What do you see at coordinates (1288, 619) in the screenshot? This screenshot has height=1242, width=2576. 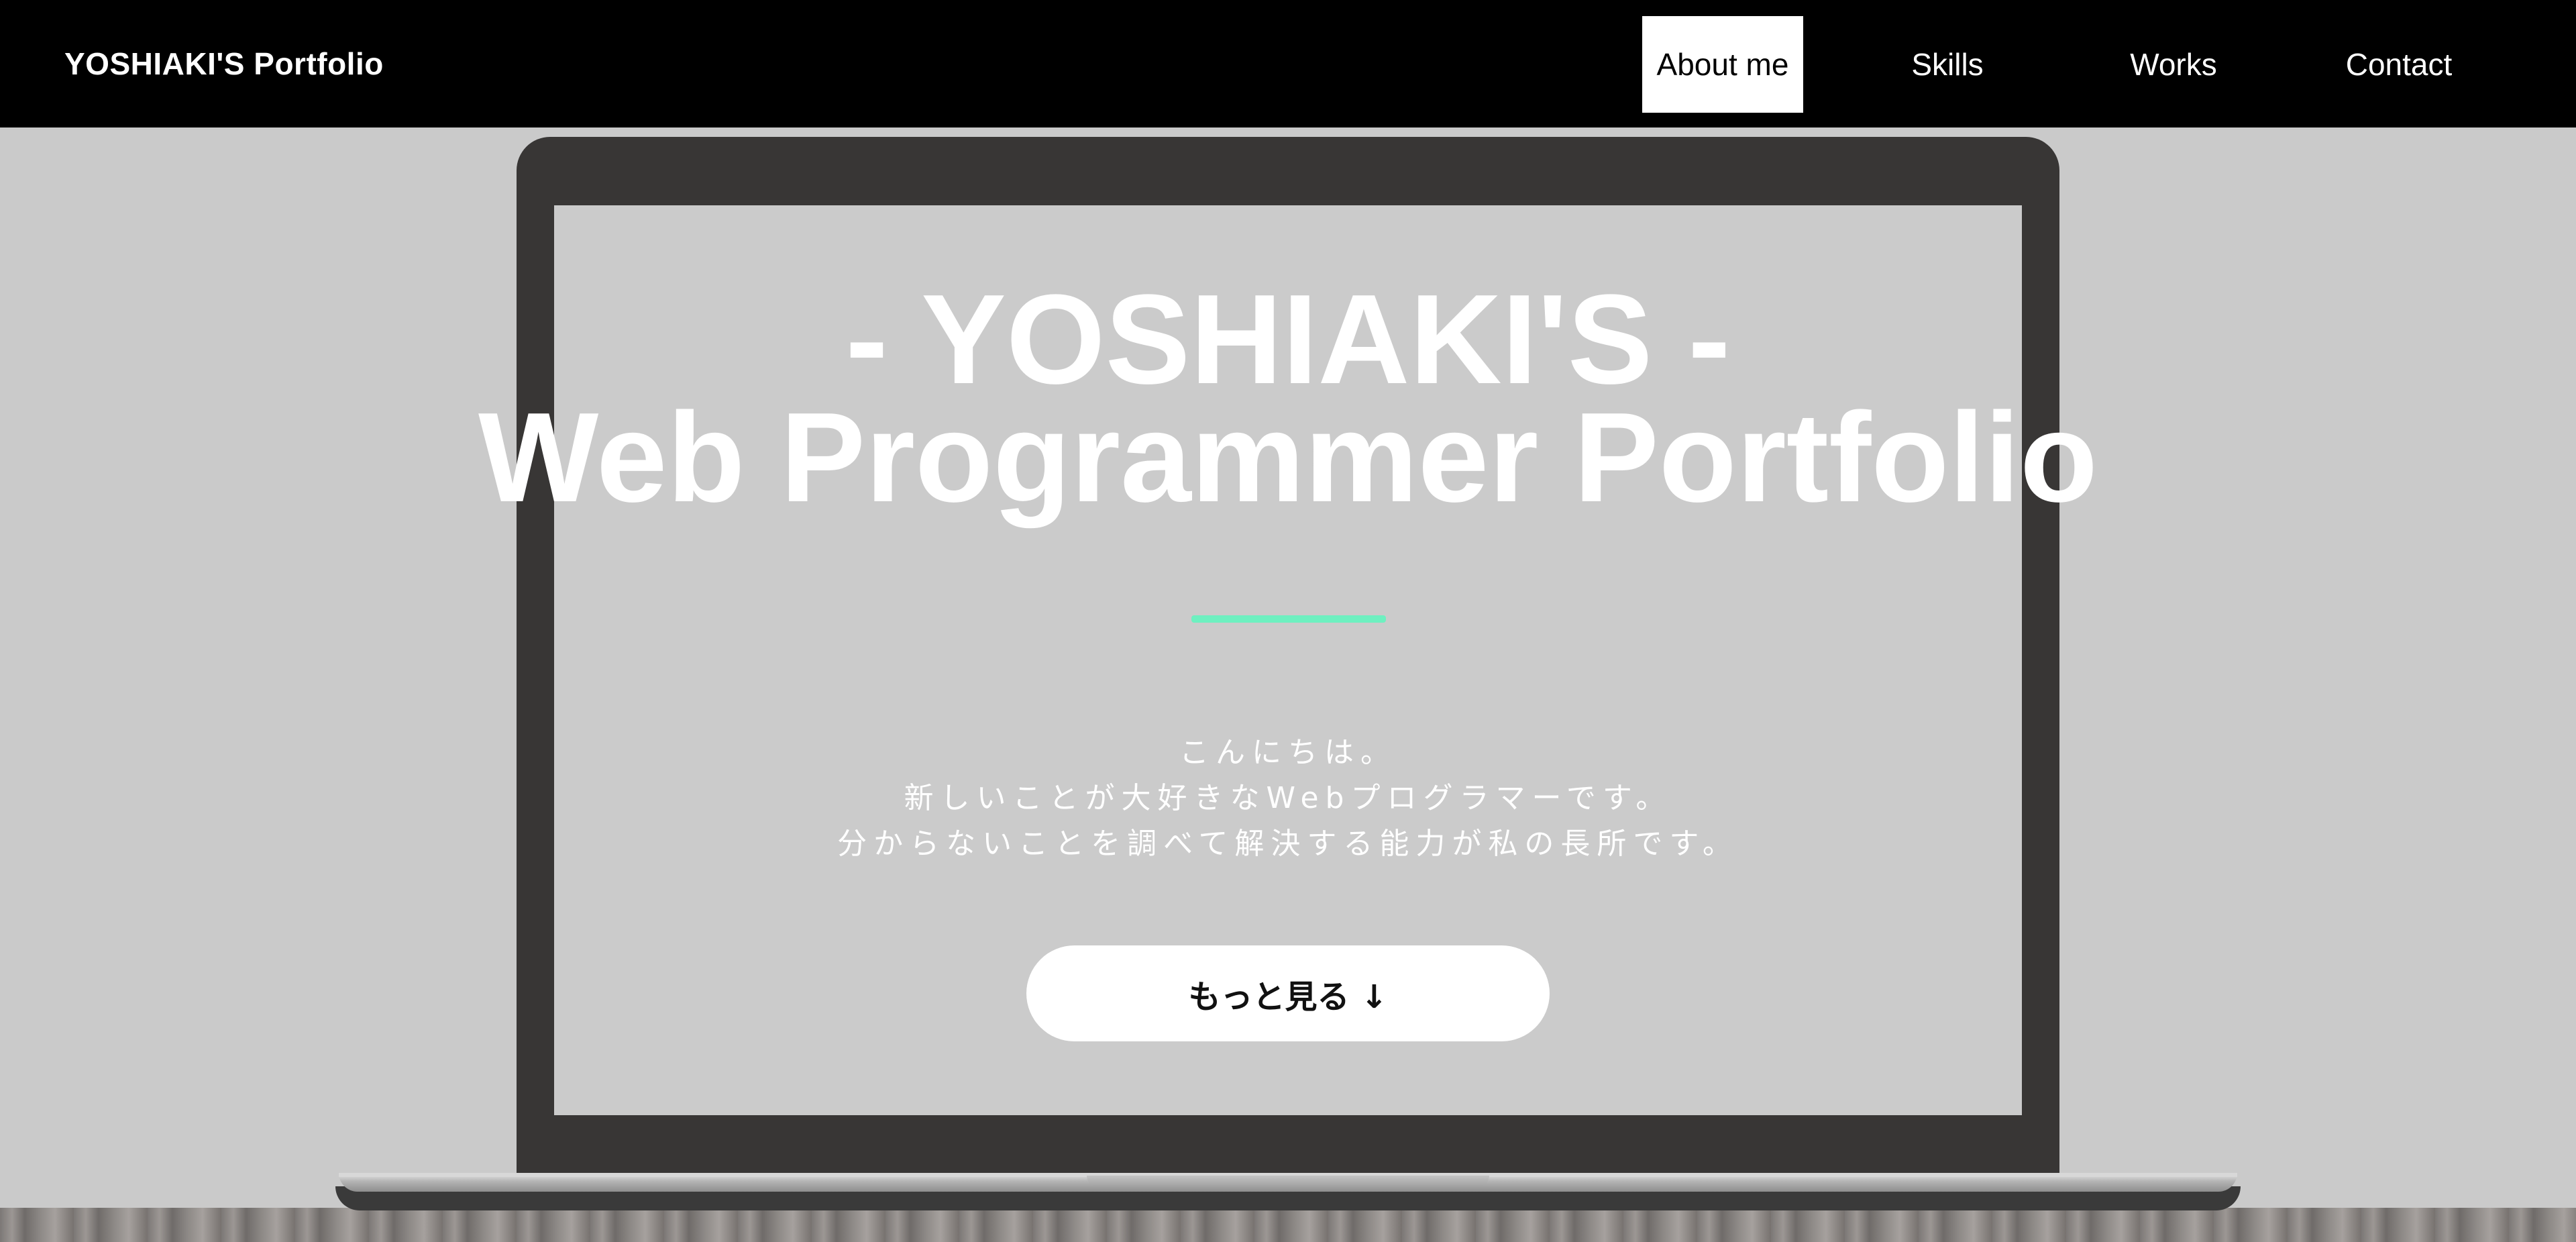 I see `accent-divider` at bounding box center [1288, 619].